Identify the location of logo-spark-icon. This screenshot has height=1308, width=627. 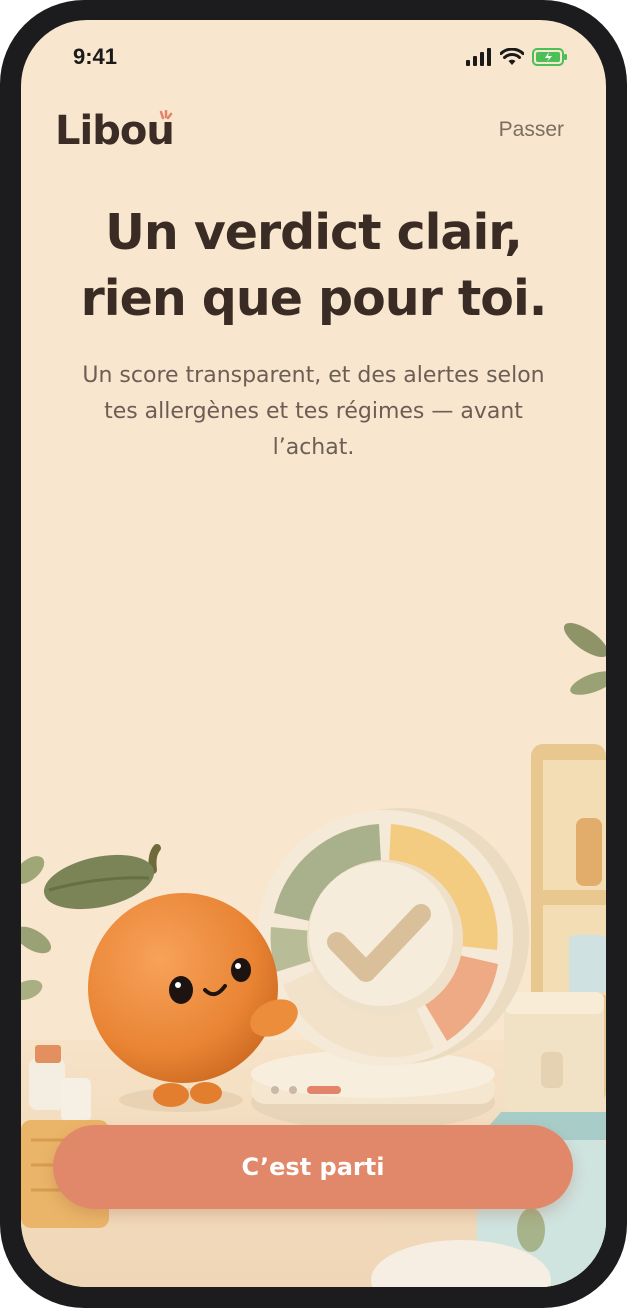
(166, 115).